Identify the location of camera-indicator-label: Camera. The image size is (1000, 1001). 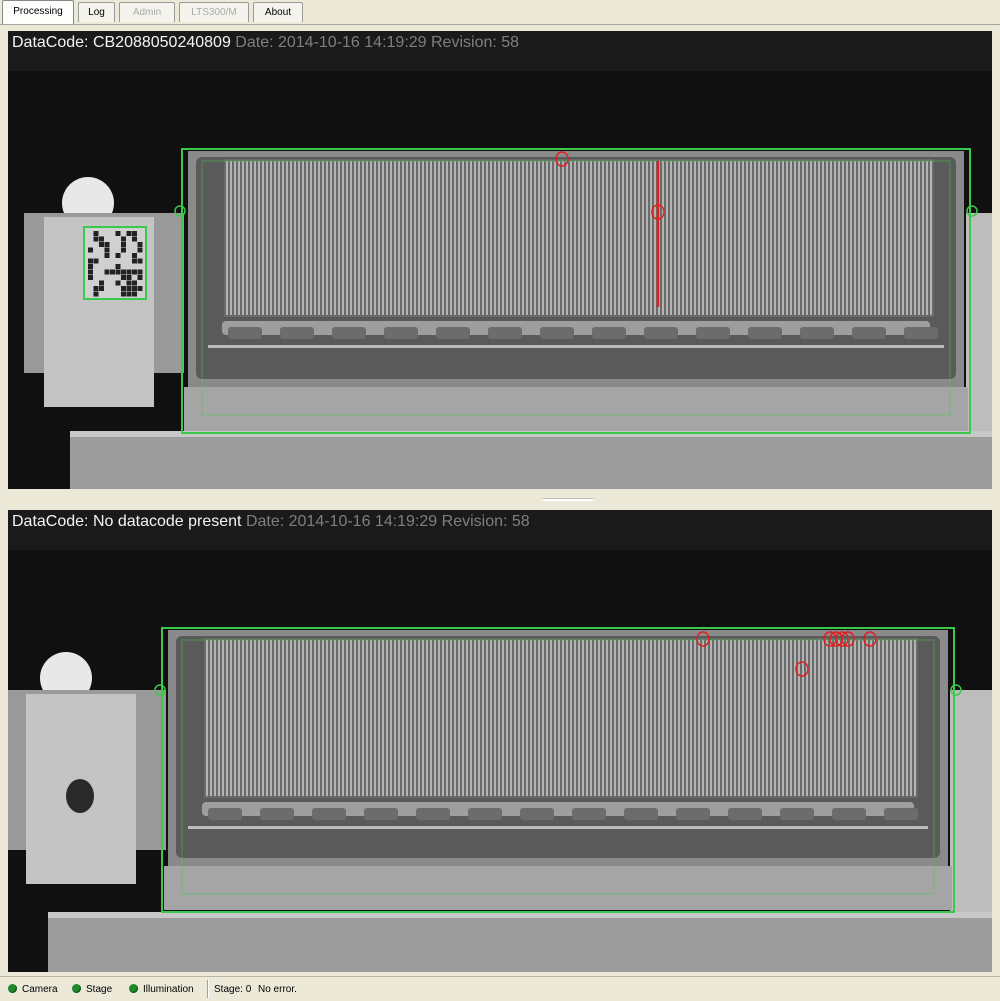
(40, 989).